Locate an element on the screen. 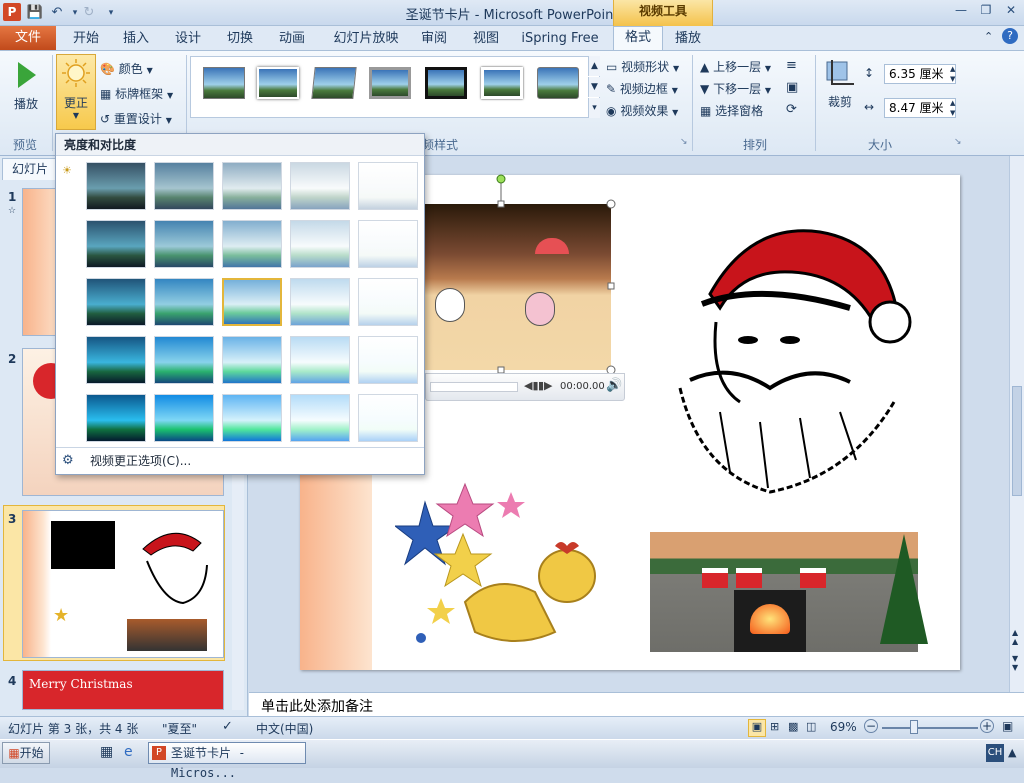 The width and height of the screenshot is (1024, 783). ime-indicator: CH is located at coordinates (995, 753).